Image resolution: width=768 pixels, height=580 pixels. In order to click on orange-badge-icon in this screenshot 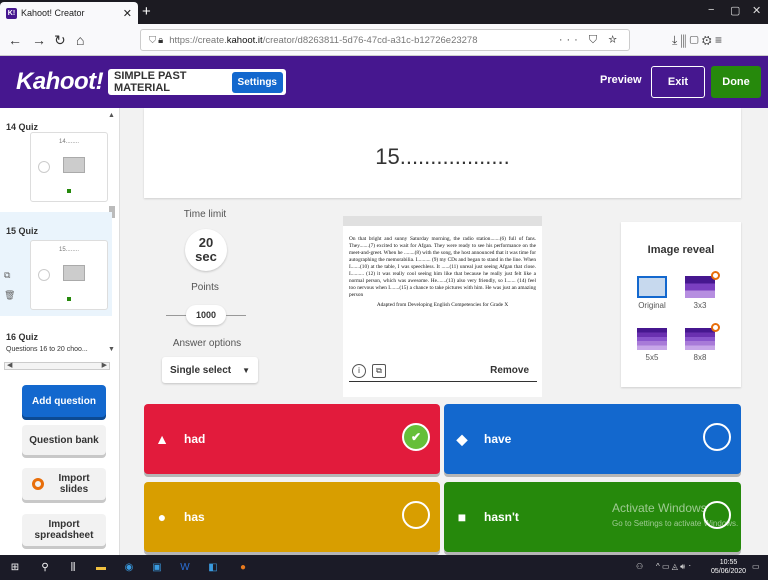, I will do `click(715, 275)`.